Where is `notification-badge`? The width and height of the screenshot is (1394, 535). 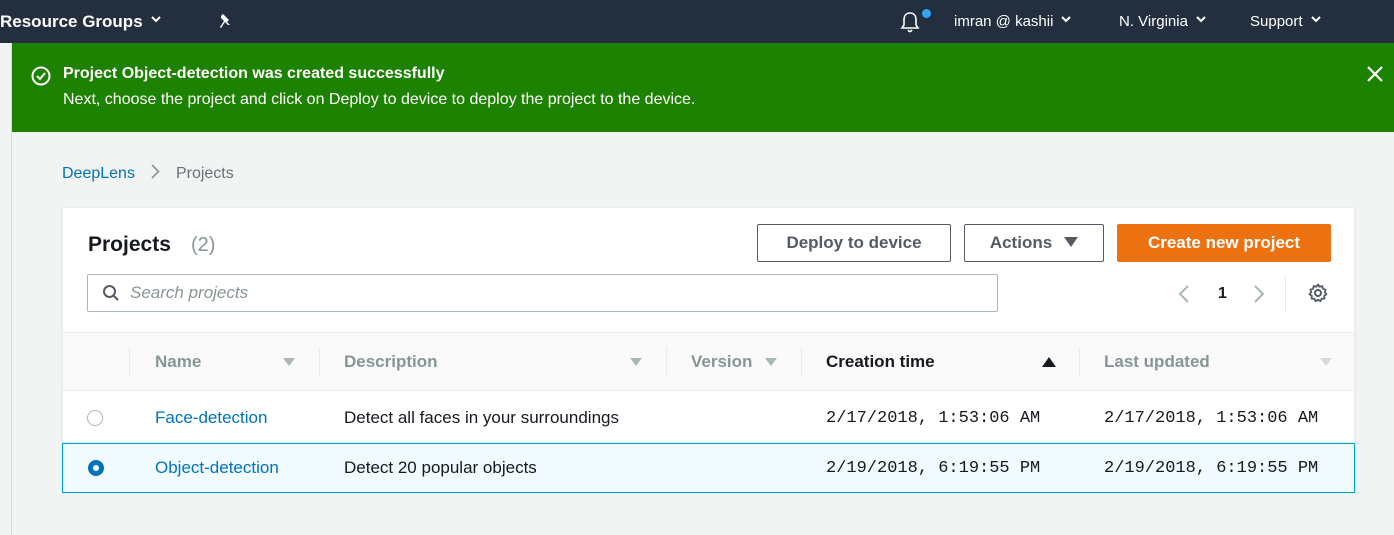 notification-badge is located at coordinates (926, 13).